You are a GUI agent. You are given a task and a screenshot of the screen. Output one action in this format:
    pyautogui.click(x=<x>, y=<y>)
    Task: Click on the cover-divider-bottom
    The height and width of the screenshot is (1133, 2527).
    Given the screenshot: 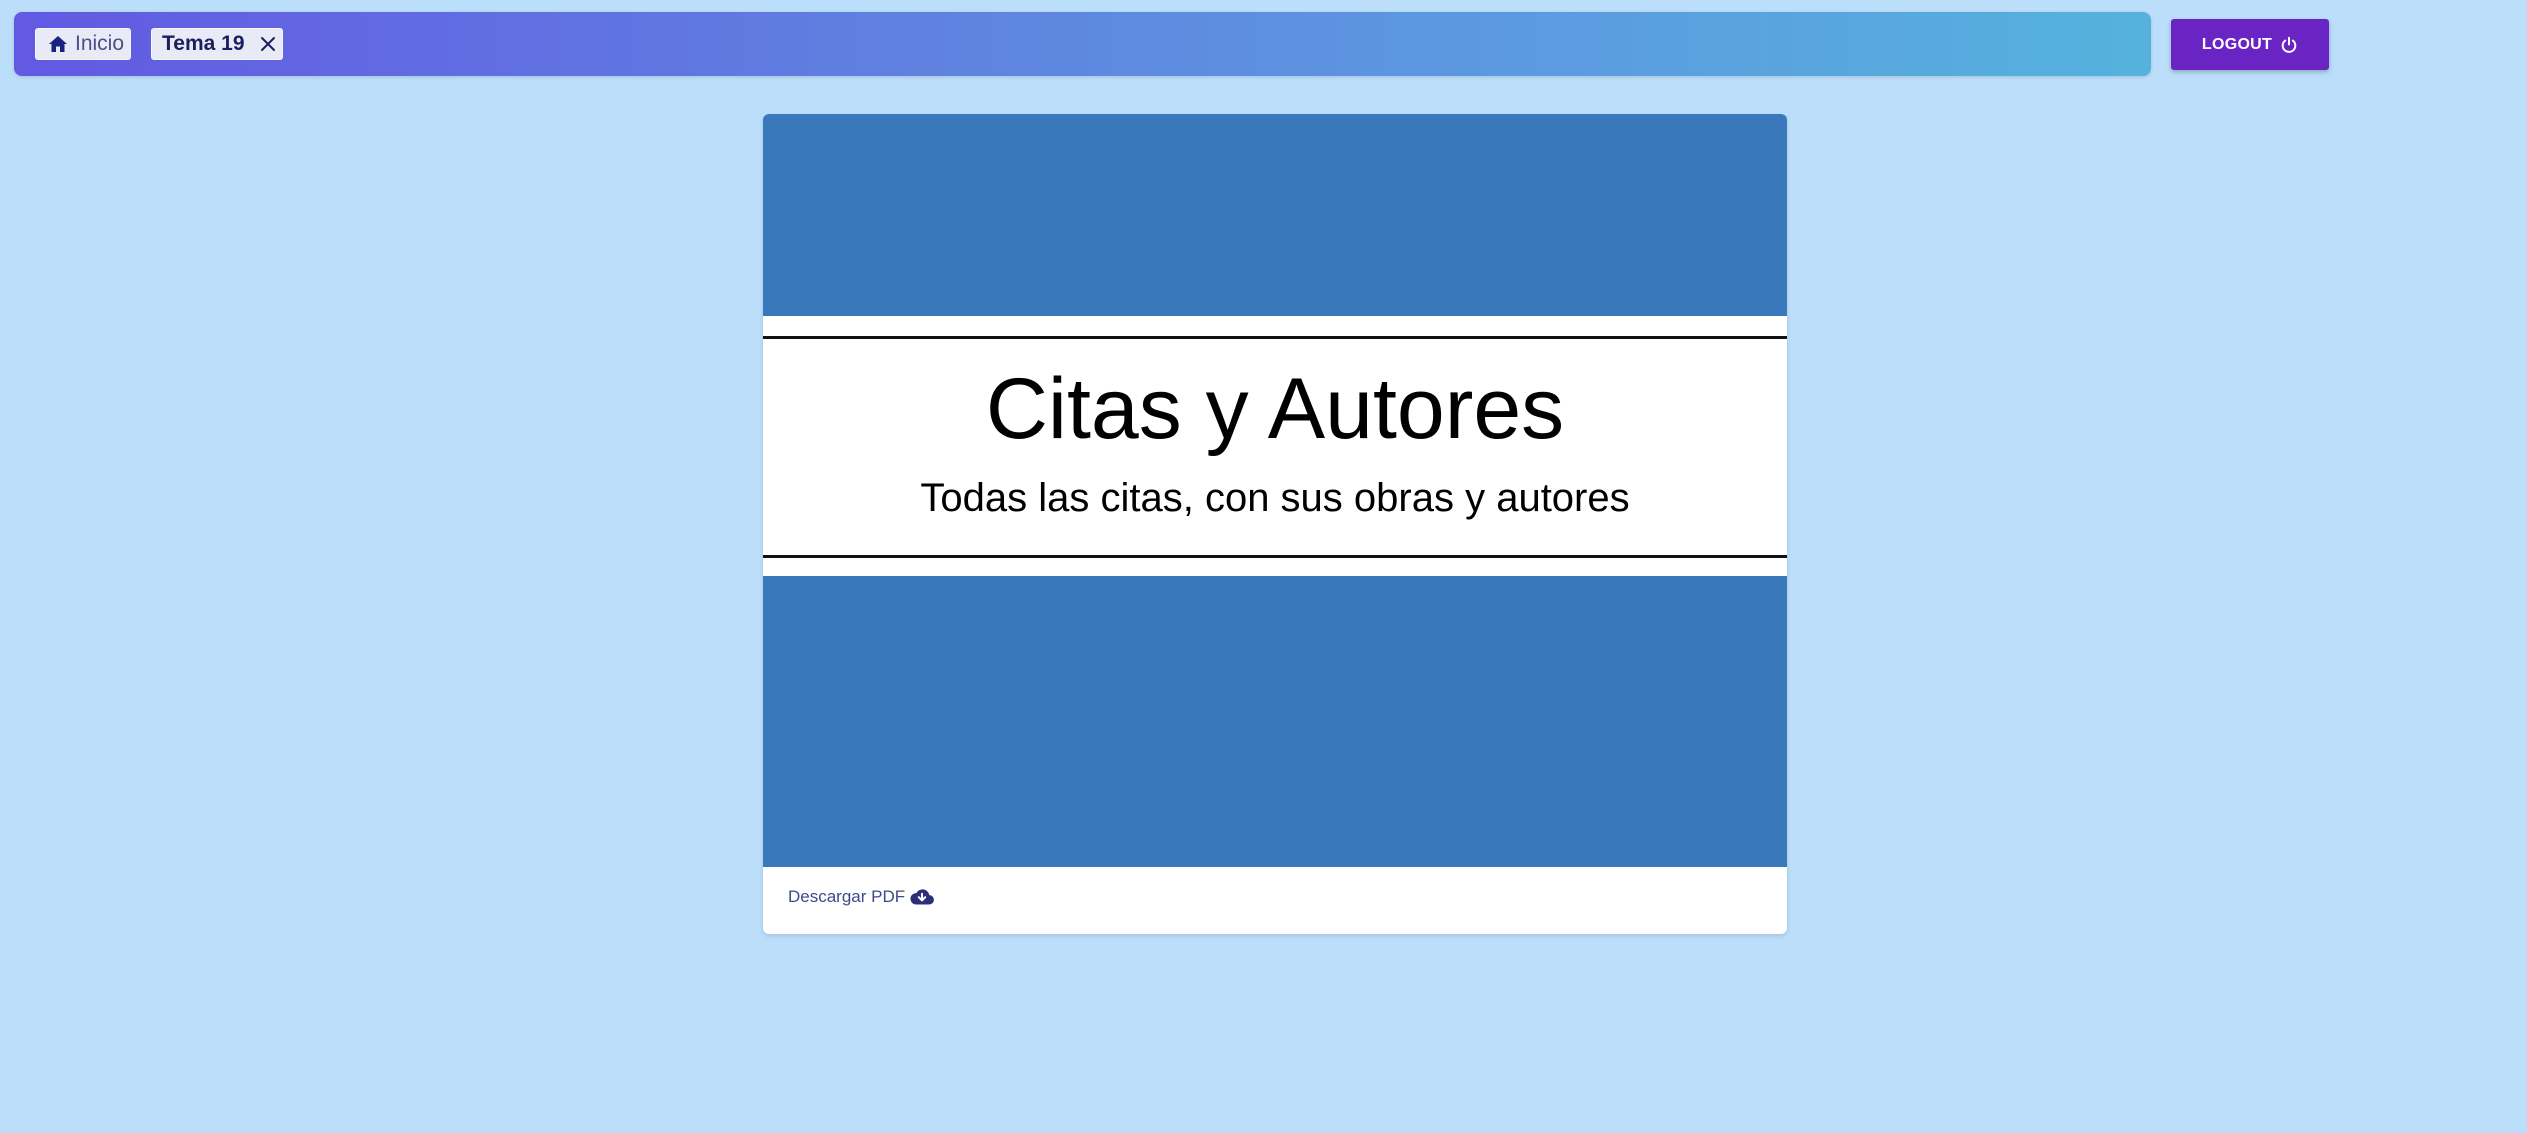 What is the action you would take?
    pyautogui.click(x=1275, y=556)
    